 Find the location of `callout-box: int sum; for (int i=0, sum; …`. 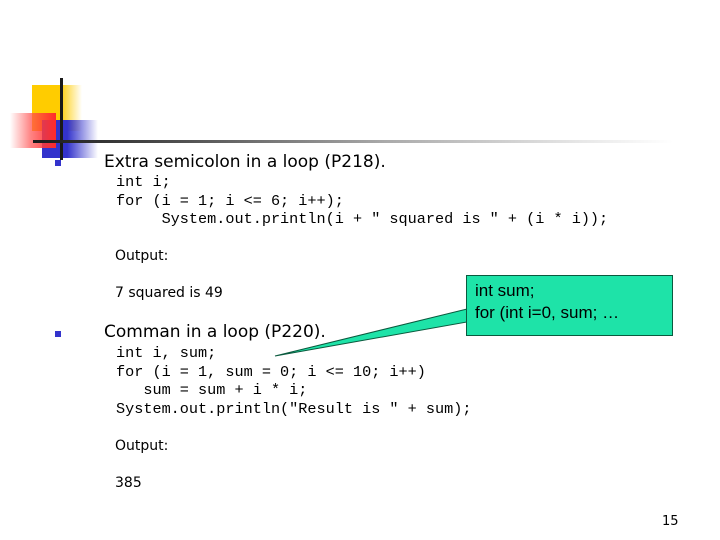

callout-box: int sum; for (int i=0, sum; … is located at coordinates (569, 305).